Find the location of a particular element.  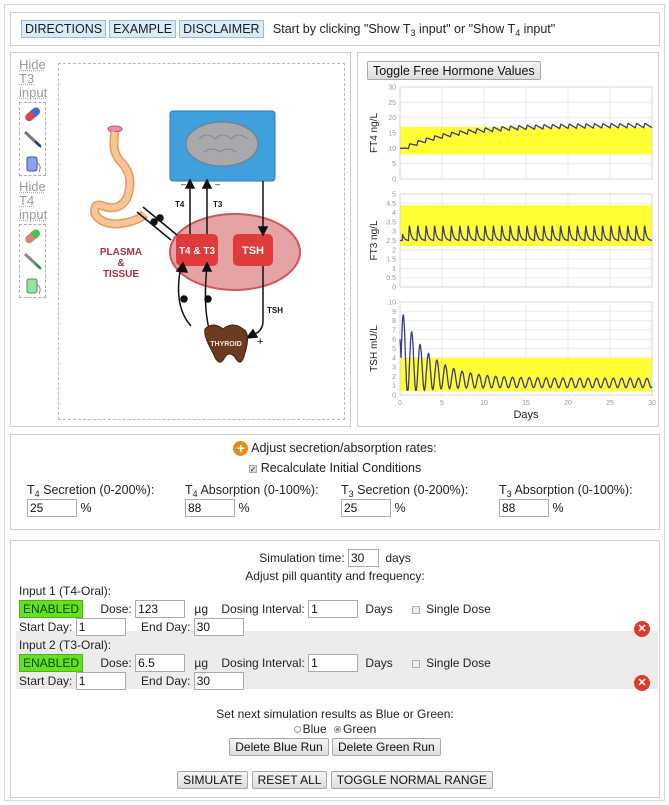

input-2-single-dose: Single Dose is located at coordinates (451, 663).